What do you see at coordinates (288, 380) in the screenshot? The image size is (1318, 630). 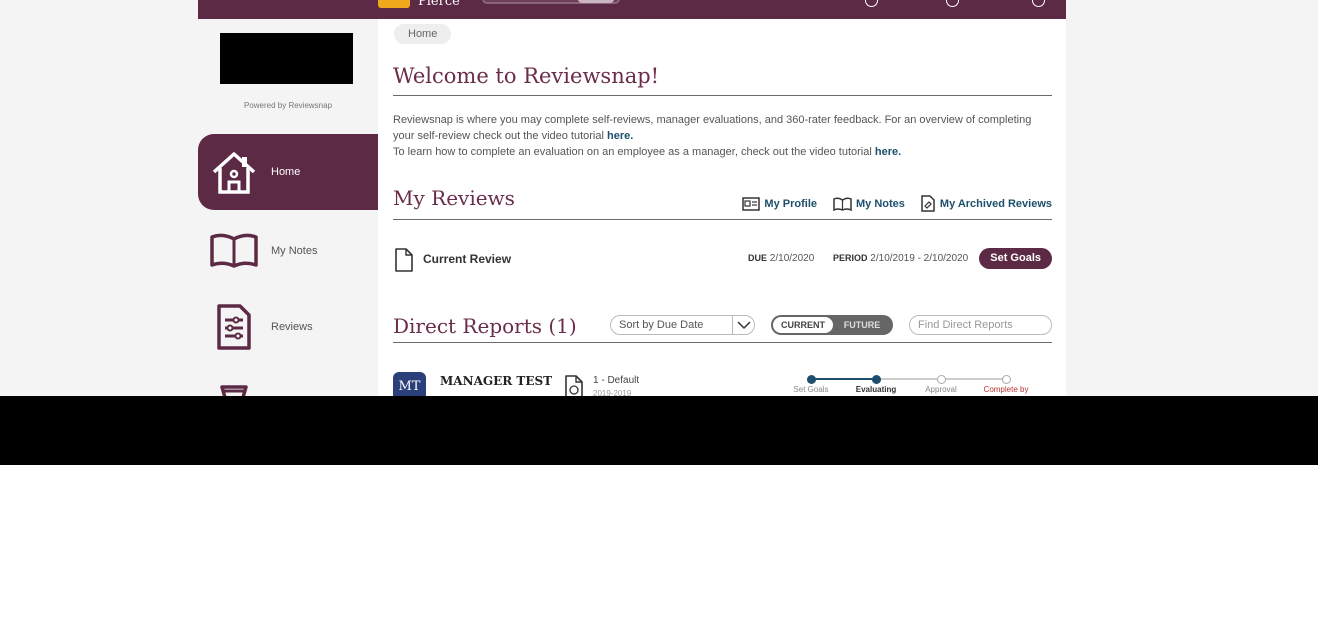 I see `sidebar-item-goals` at bounding box center [288, 380].